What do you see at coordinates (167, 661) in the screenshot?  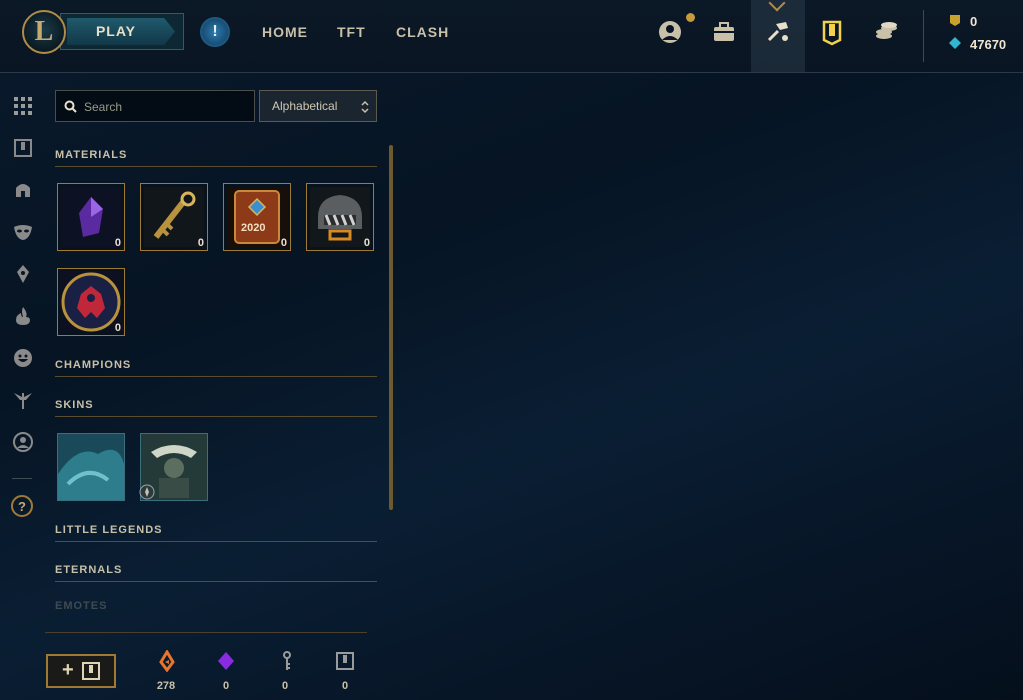 I see `orange-essence-icon` at bounding box center [167, 661].